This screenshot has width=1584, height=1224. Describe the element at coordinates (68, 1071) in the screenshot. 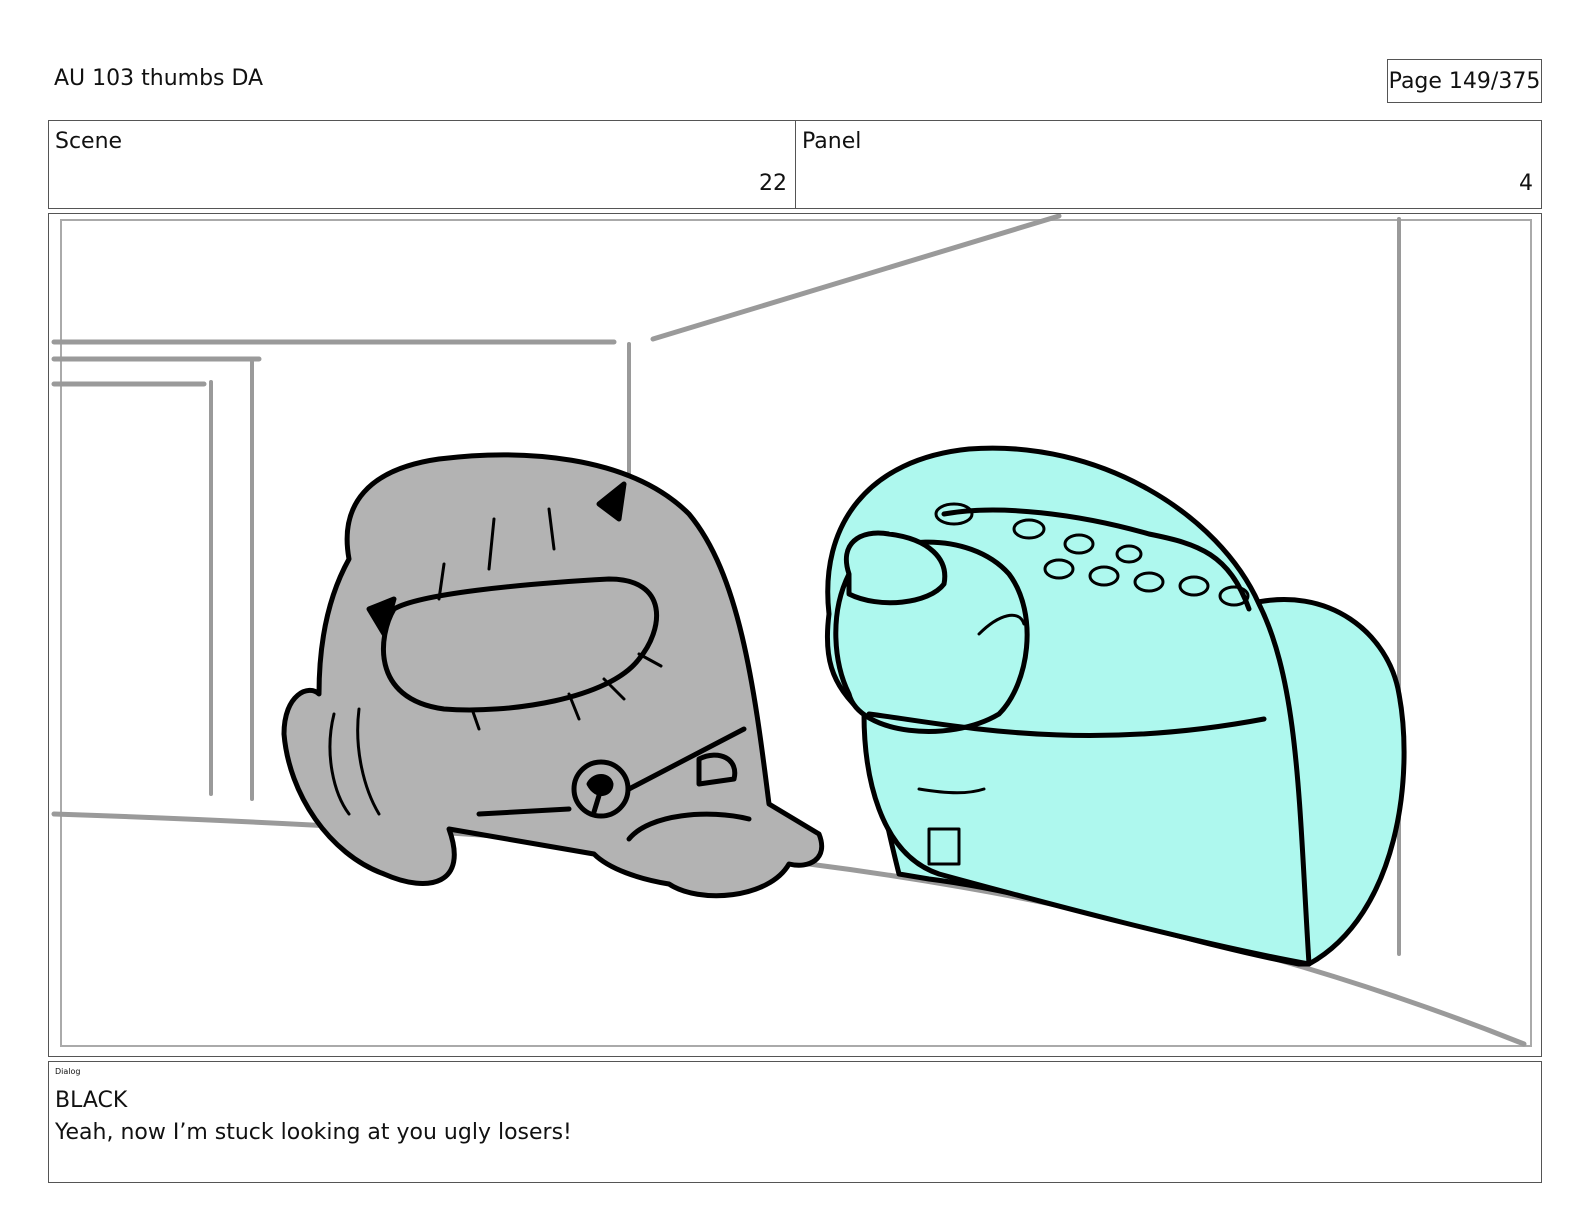

I see `dialog-label: Dialog` at that location.